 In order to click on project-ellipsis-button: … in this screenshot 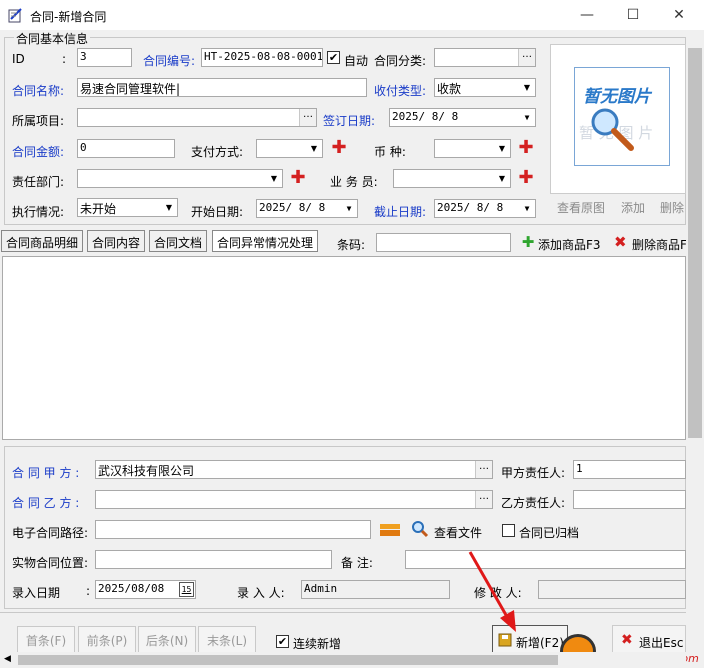, I will do `click(307, 117)`.